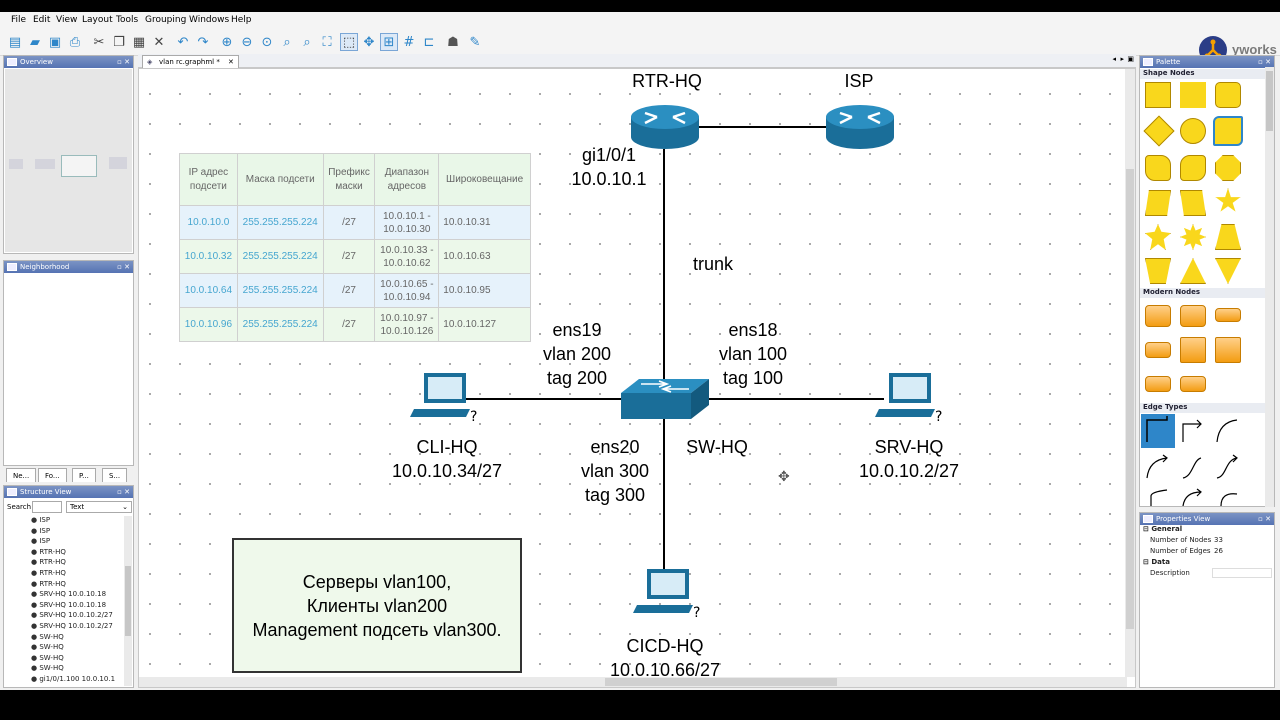 Image resolution: width=1280 pixels, height=720 pixels. What do you see at coordinates (79, 166) in the screenshot?
I see `overview-viewport` at bounding box center [79, 166].